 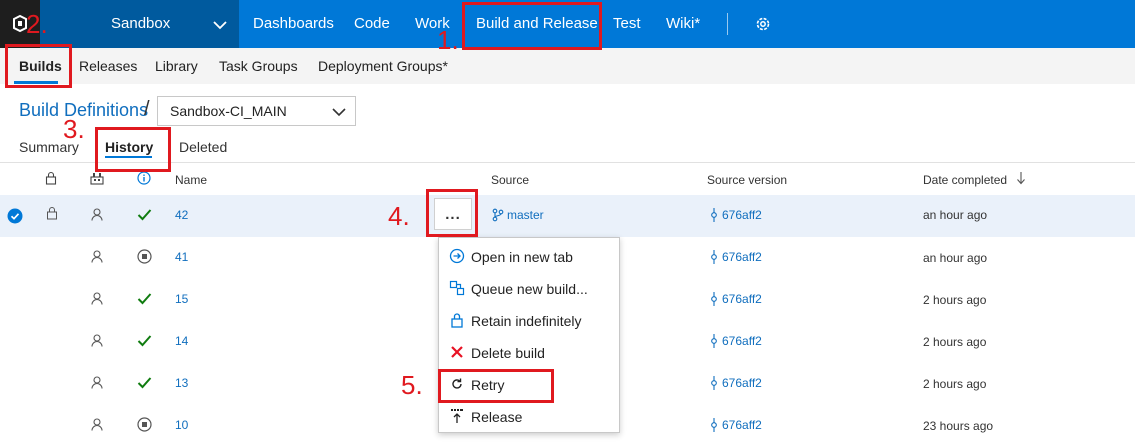 I want to click on branch-icon, so click(x=498, y=216).